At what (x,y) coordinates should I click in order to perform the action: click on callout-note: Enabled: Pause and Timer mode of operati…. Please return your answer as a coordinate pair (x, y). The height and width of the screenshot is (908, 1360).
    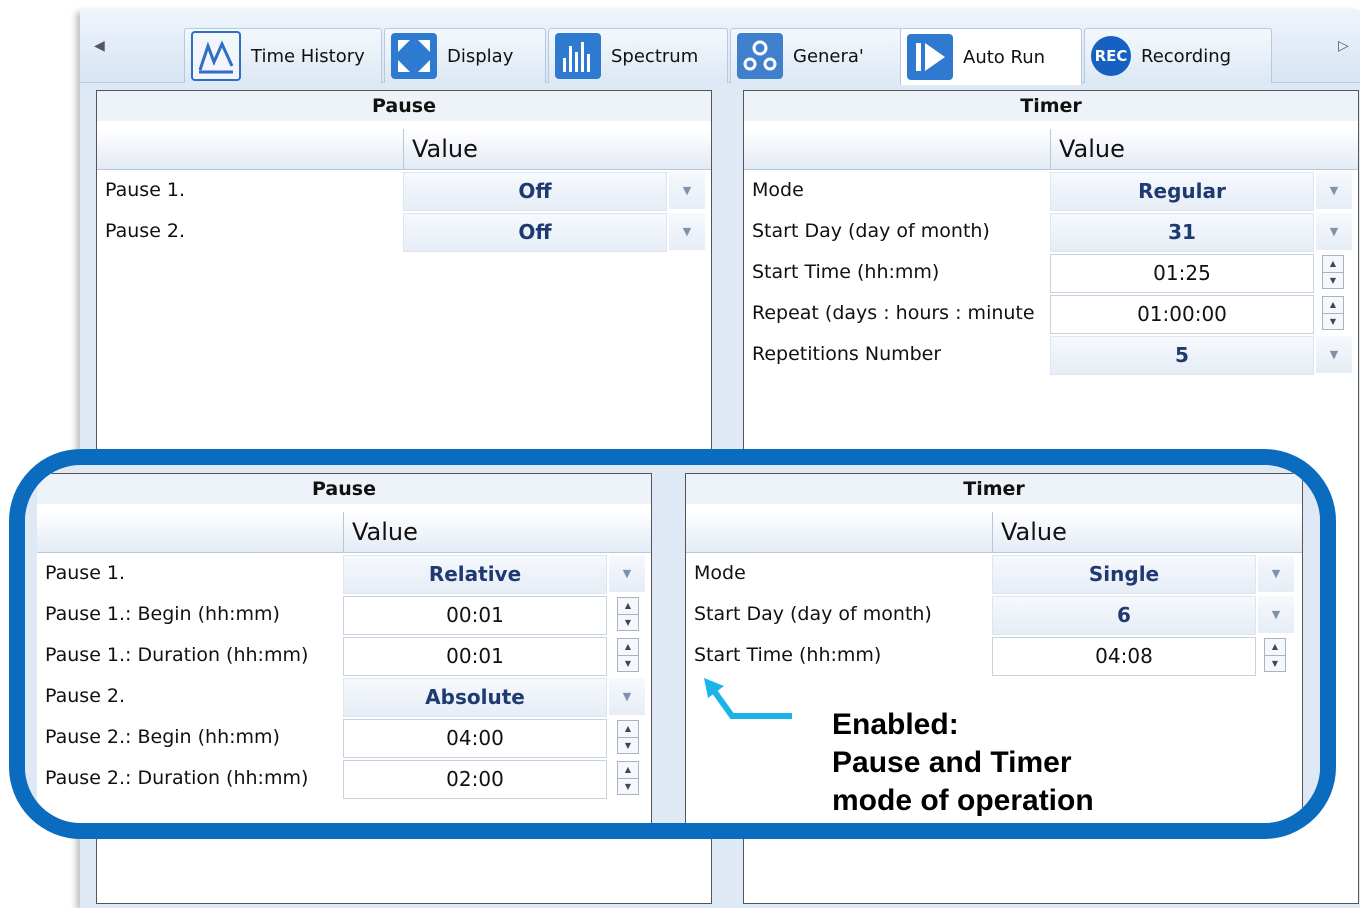
    Looking at the image, I should click on (963, 763).